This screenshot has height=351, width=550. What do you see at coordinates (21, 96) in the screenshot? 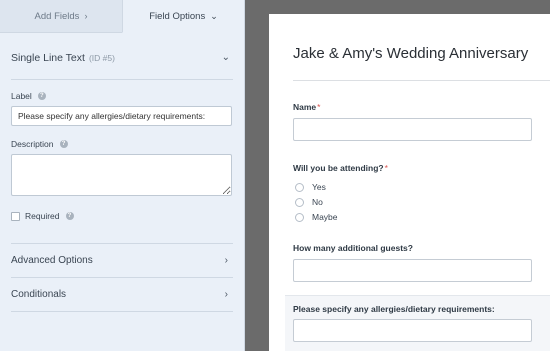
I see `label-caption: Label` at bounding box center [21, 96].